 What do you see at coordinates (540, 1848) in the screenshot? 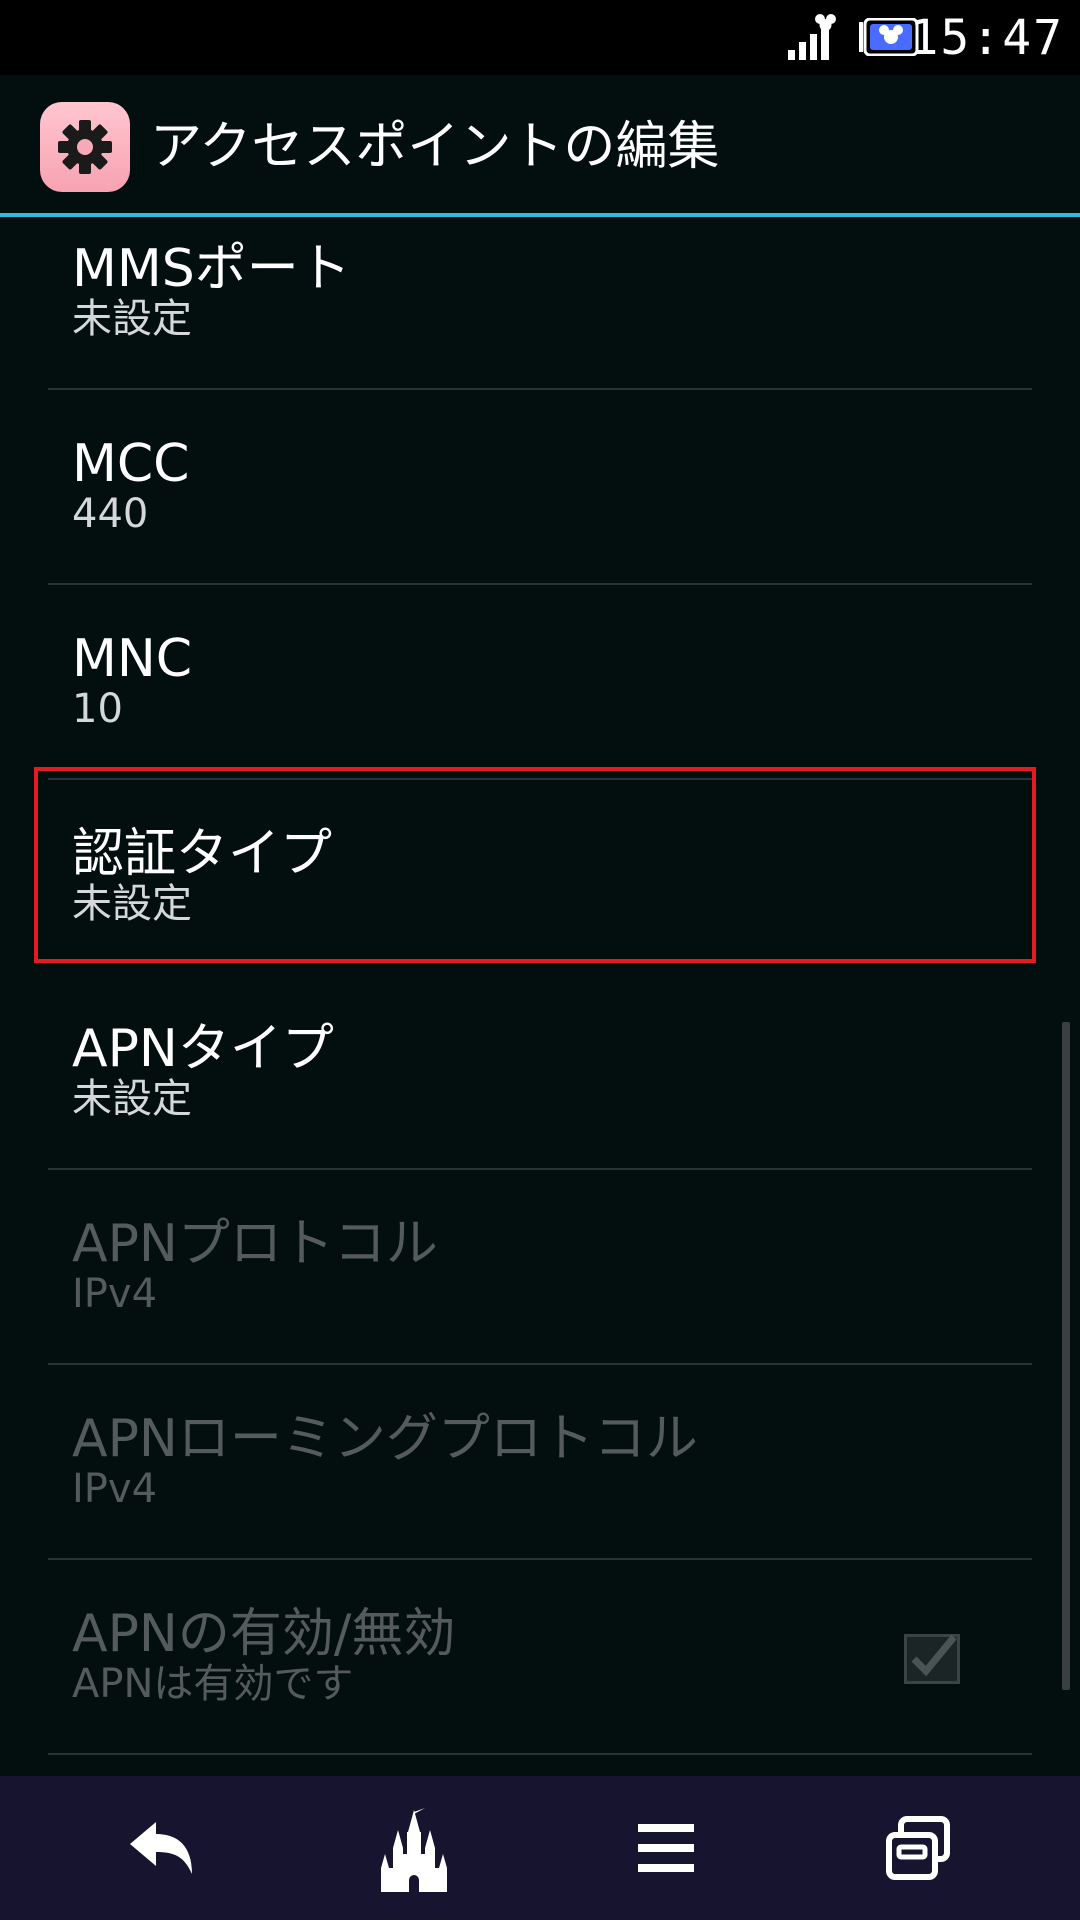
I see `navigation-bar` at bounding box center [540, 1848].